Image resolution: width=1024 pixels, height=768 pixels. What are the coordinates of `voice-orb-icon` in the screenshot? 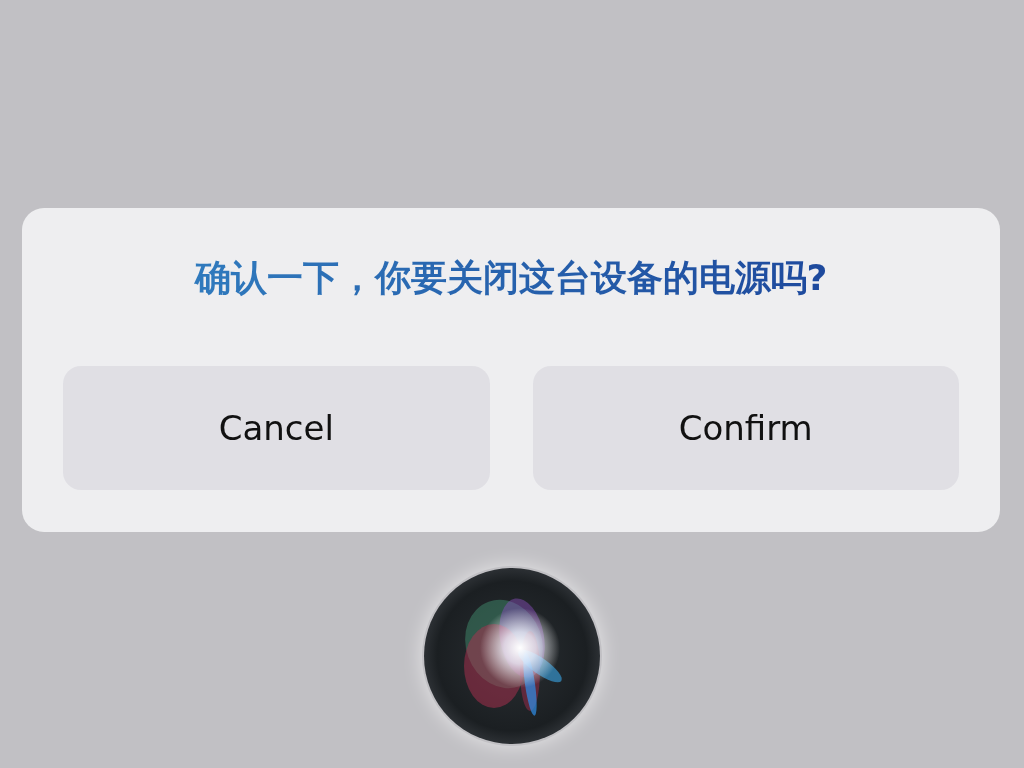 It's located at (512, 656).